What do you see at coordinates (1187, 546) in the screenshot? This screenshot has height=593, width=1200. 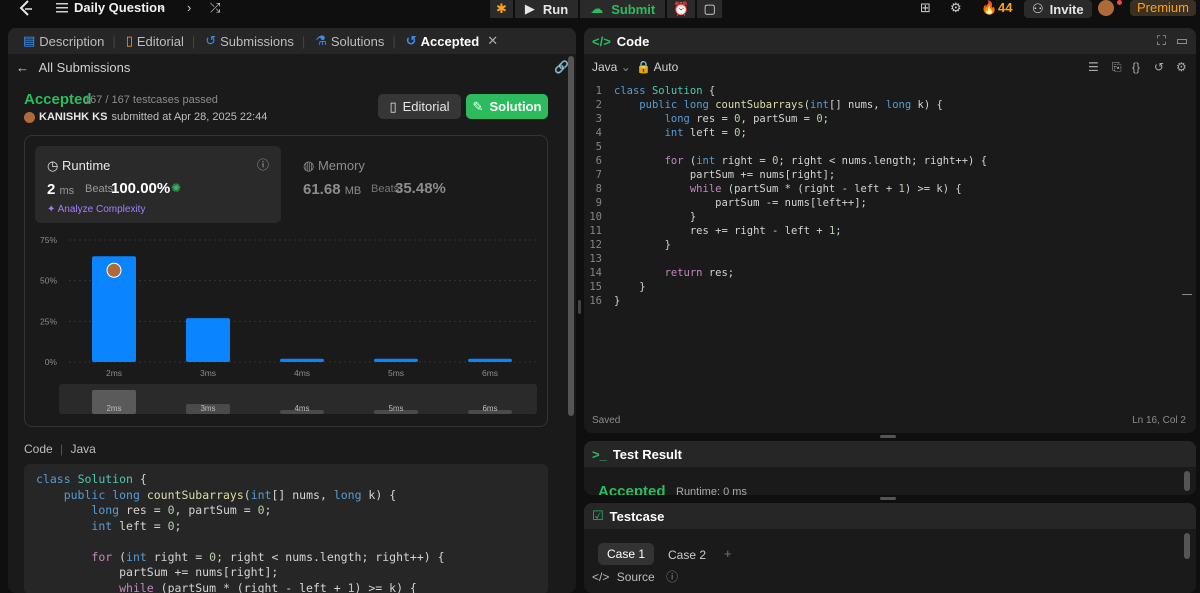 I see `testcase-scrollbar` at bounding box center [1187, 546].